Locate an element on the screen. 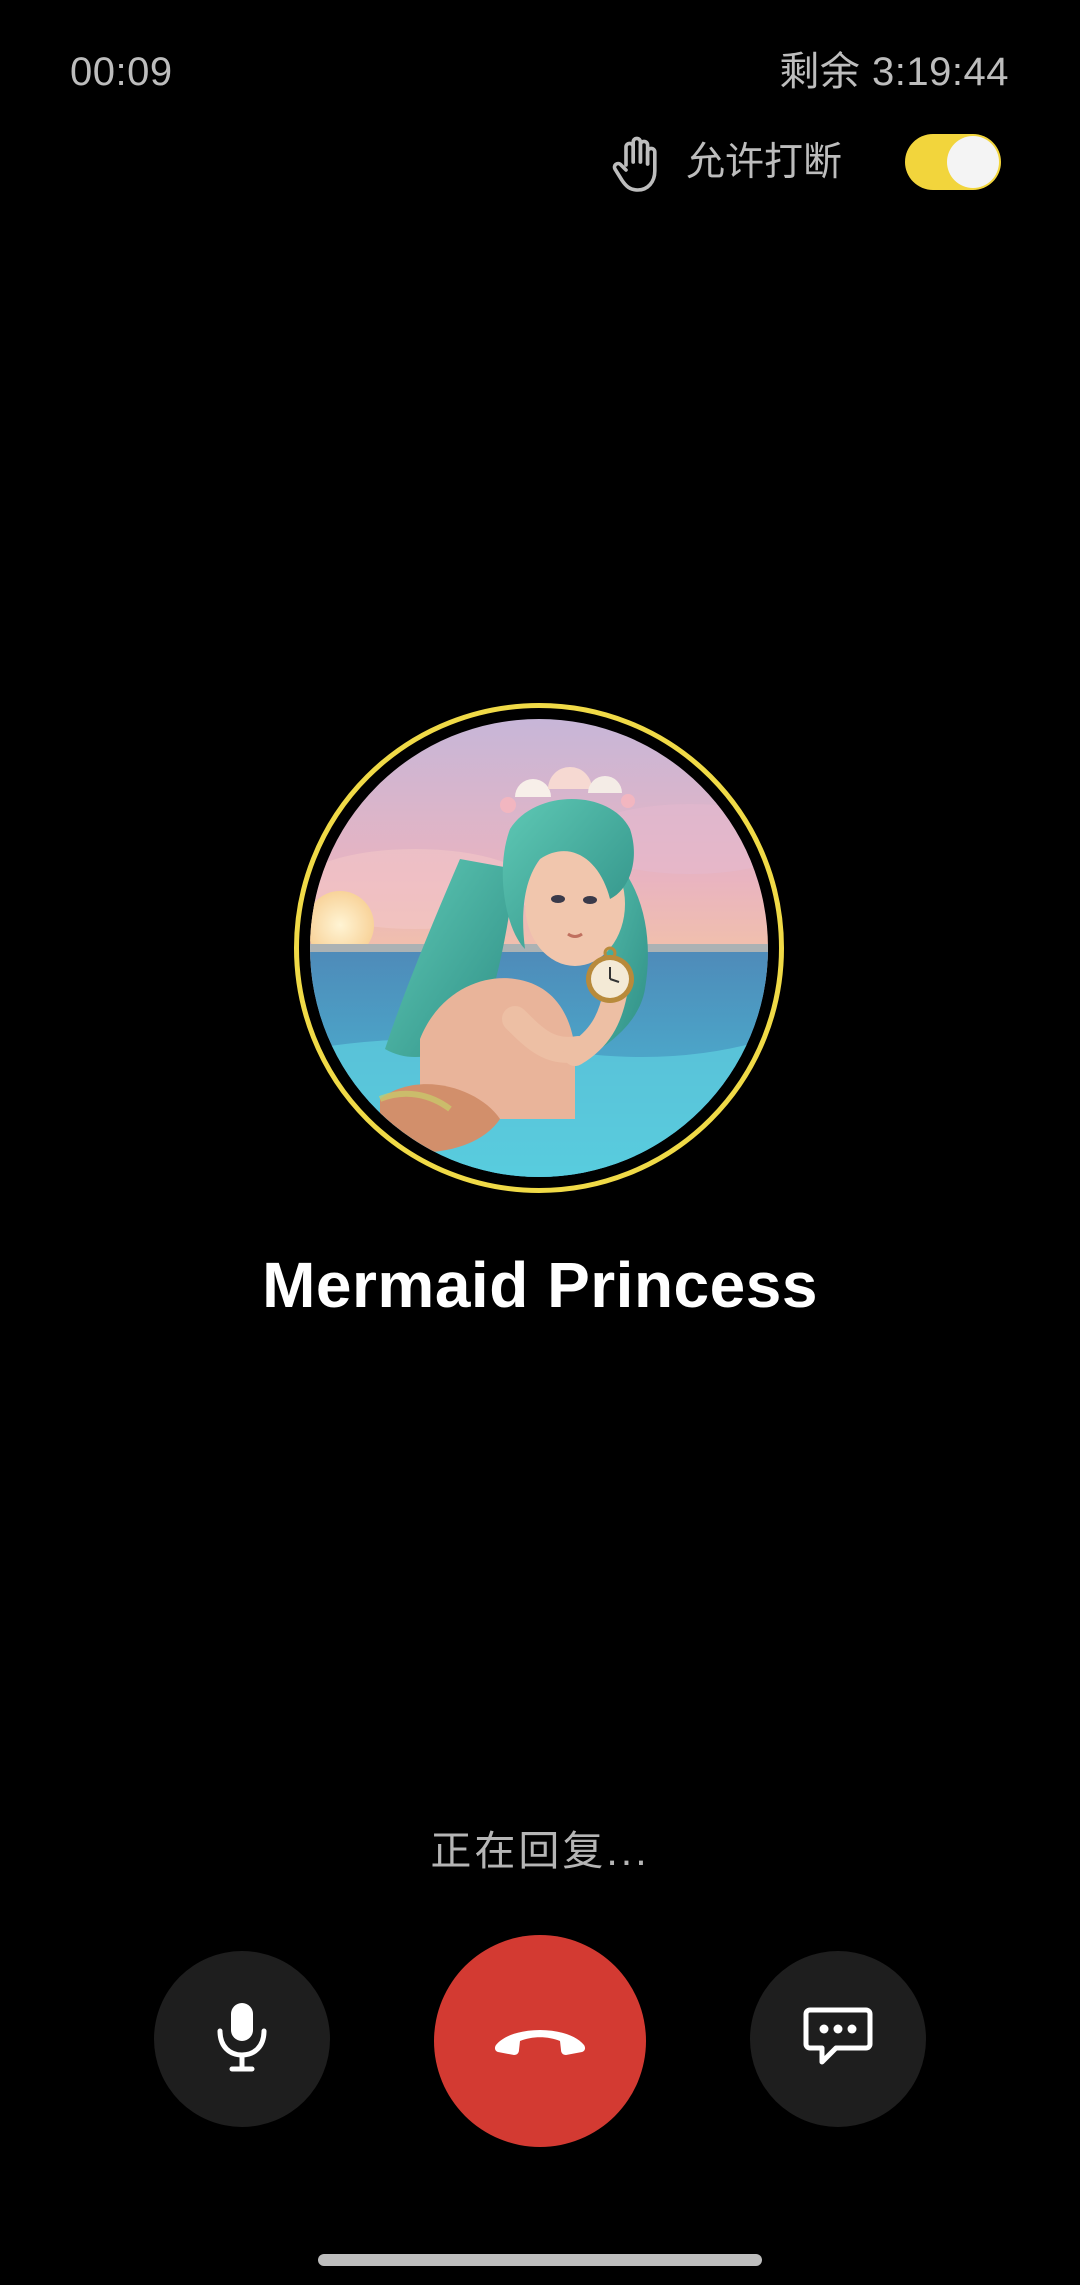 This screenshot has height=2285, width=1080. elapsed-time: 00:09 is located at coordinates (121, 72).